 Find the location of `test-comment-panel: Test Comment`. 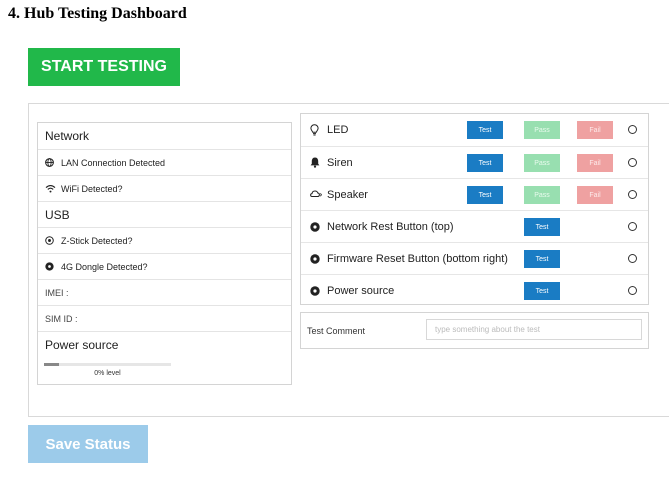

test-comment-panel: Test Comment is located at coordinates (474, 330).